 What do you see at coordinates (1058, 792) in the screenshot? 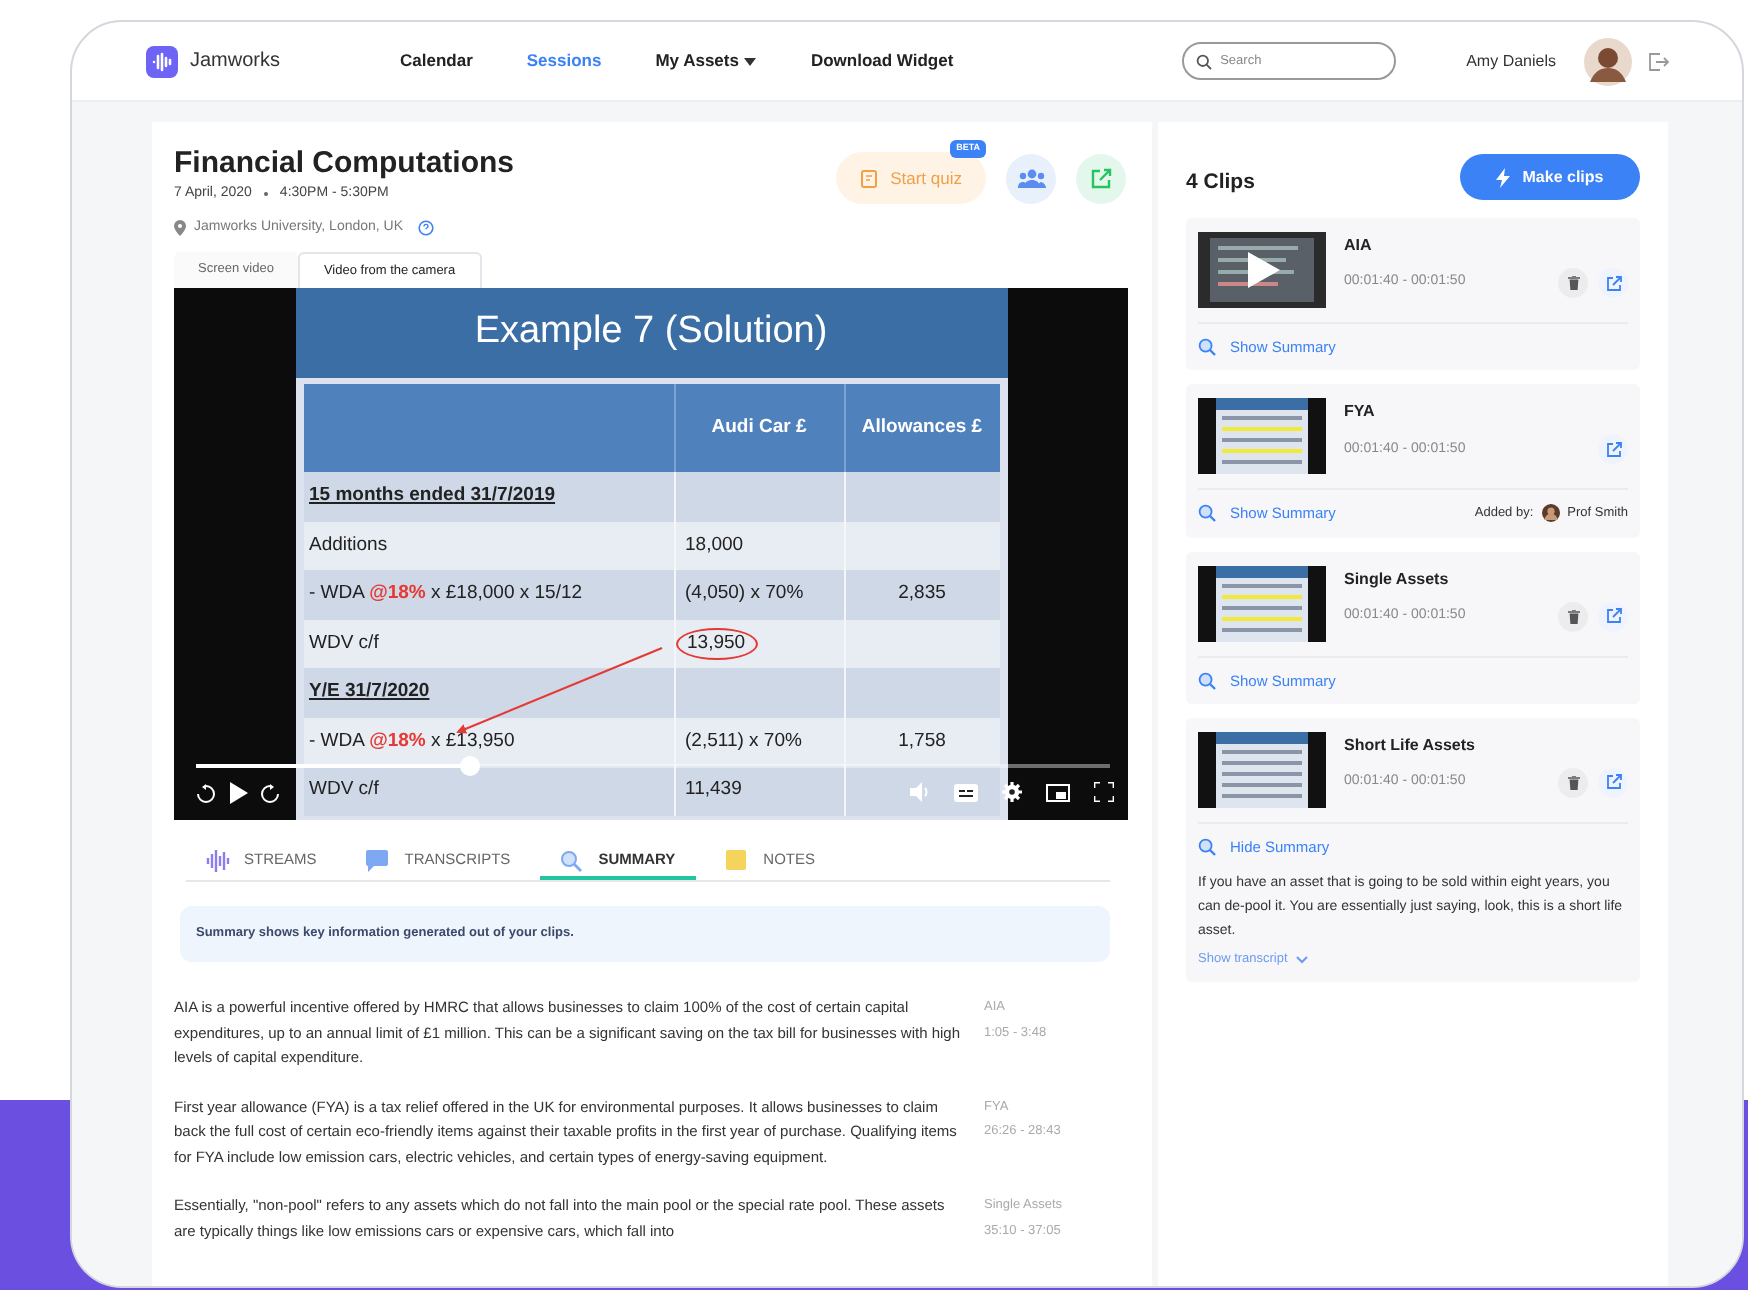
I see `miniplayer-icon` at bounding box center [1058, 792].